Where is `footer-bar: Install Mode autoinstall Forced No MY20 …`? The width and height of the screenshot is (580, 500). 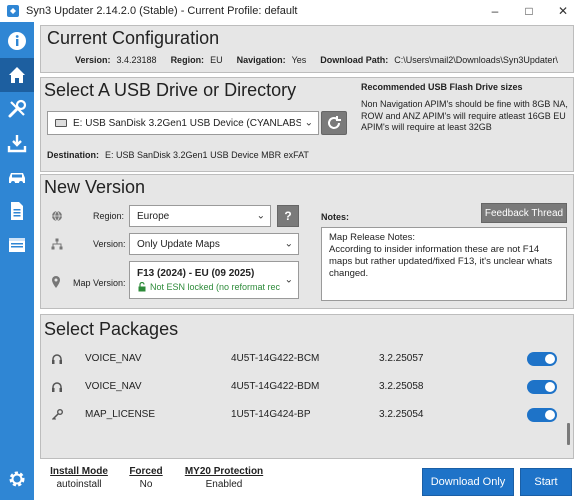
footer-bar: Install Mode autoinstall Forced No MY20 … is located at coordinates (307, 482).